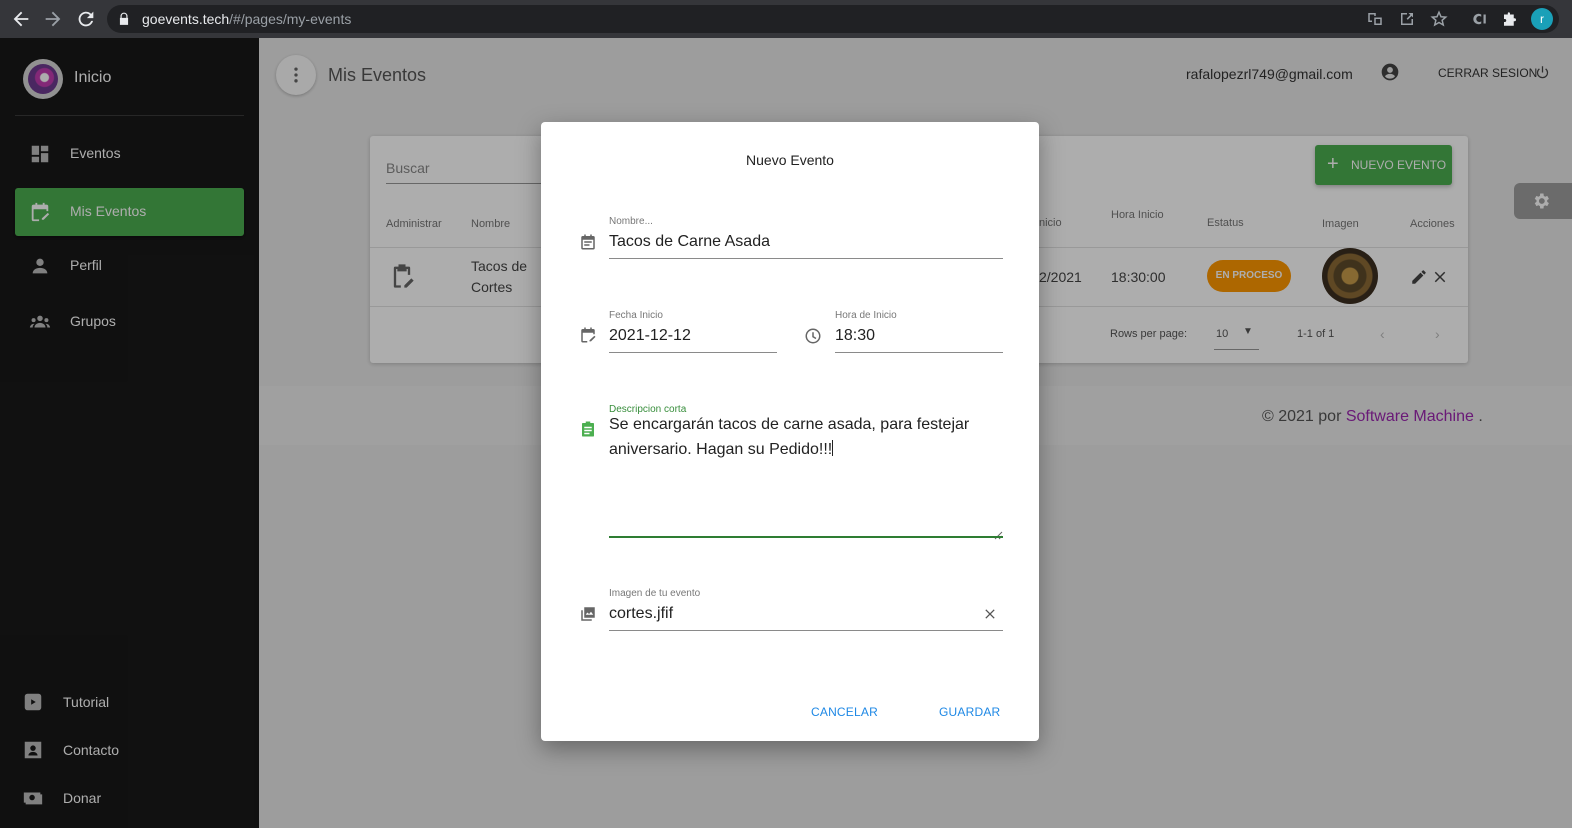 The height and width of the screenshot is (828, 1572). What do you see at coordinates (588, 429) in the screenshot?
I see `assignment-icon` at bounding box center [588, 429].